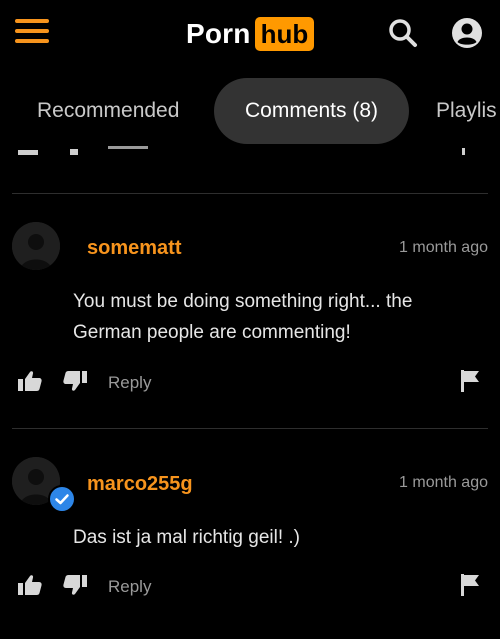 This screenshot has width=500, height=639. Describe the element at coordinates (108, 111) in the screenshot. I see `tab-recommended: Recommended` at that location.